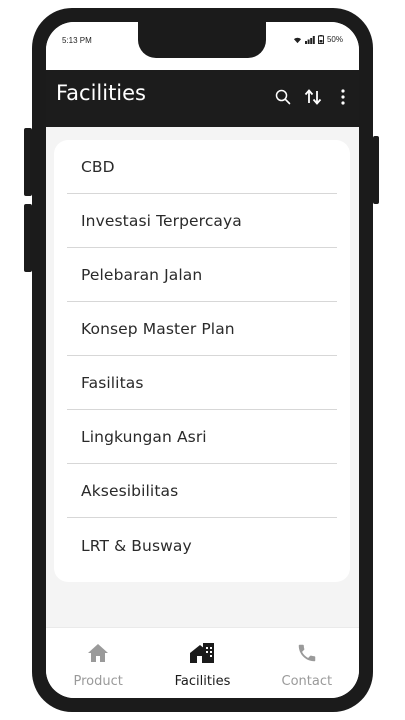 This screenshot has width=405, height=720. I want to click on power-button, so click(376, 170).